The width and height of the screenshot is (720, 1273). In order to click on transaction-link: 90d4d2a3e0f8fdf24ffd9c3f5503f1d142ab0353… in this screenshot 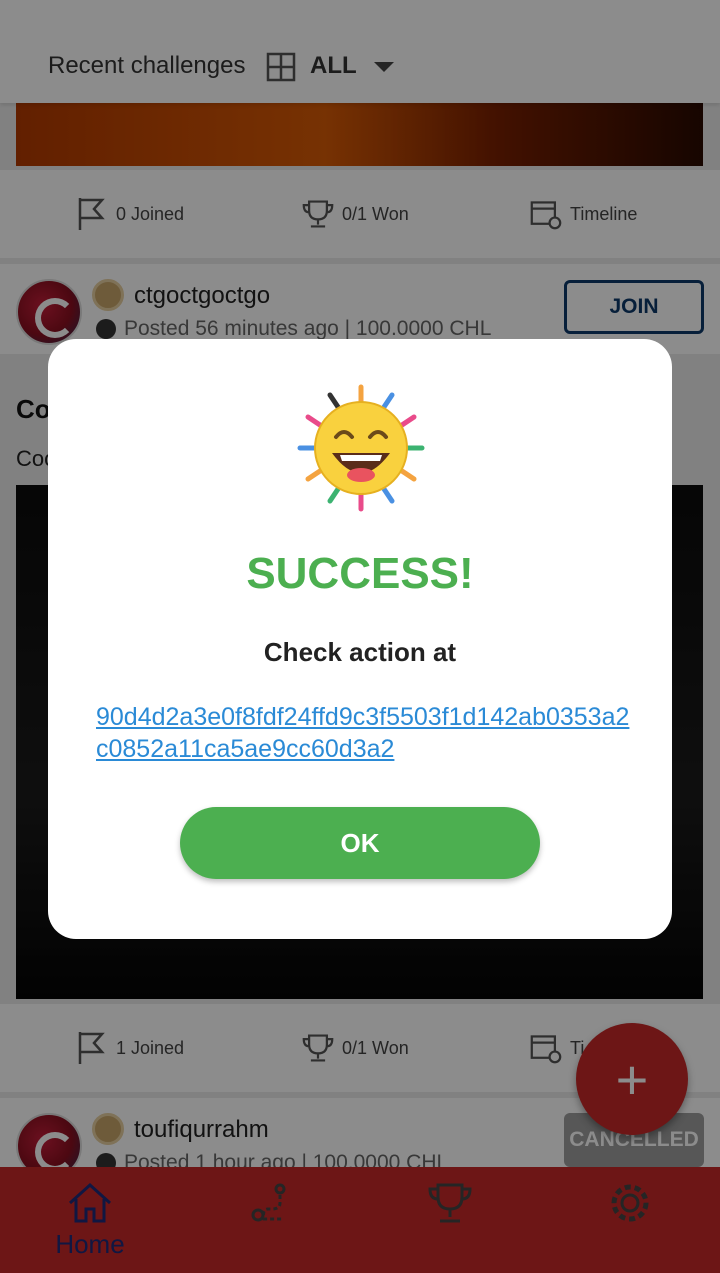, I will do `click(366, 733)`.